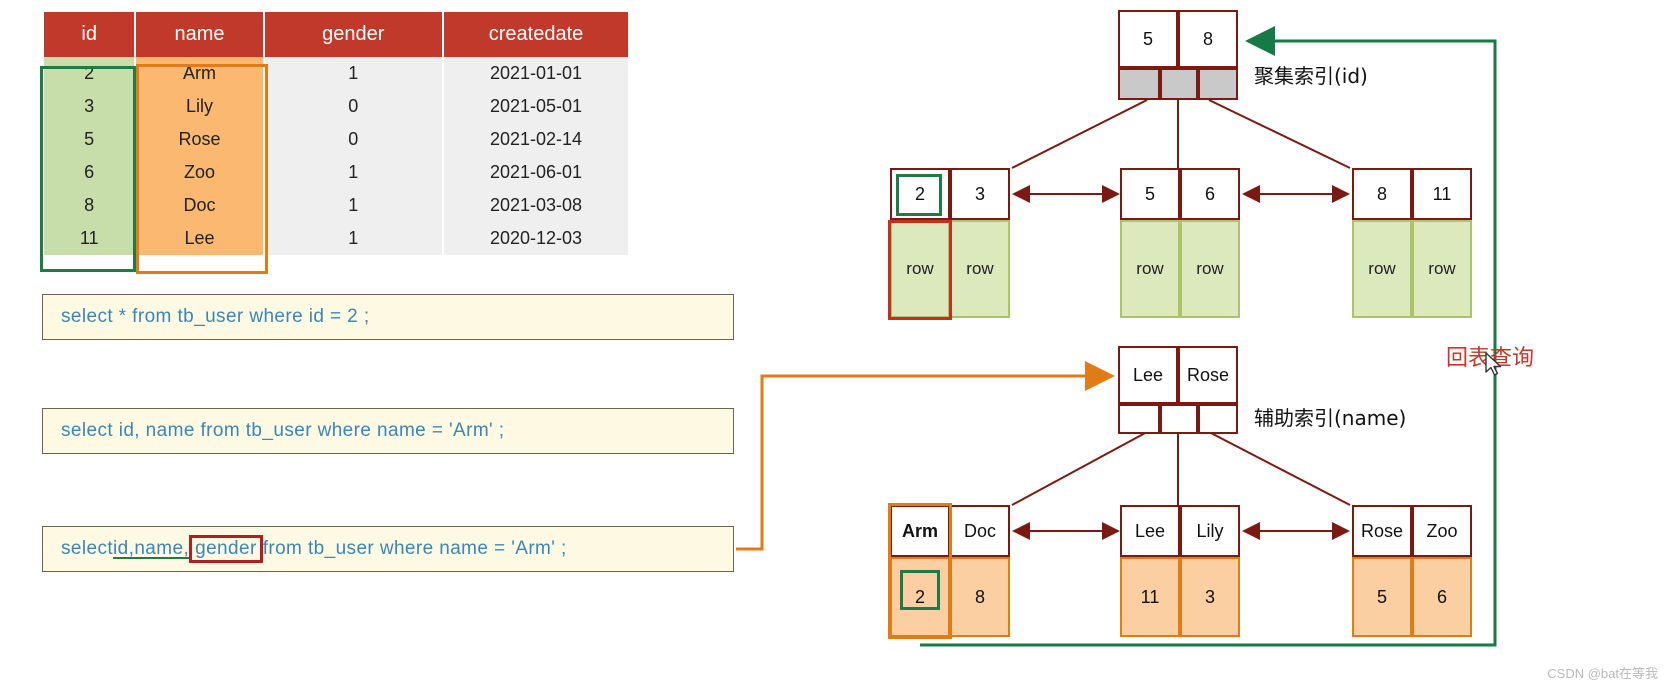 Image resolution: width=1666 pixels, height=686 pixels. I want to click on table-row: 8 Doc 1 2021-03-08, so click(336, 205).